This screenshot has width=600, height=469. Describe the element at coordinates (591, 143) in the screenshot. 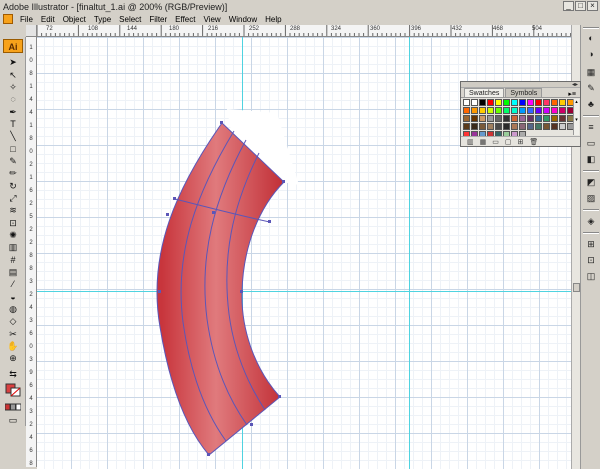

I see `gradient-panel-icon: ▭` at that location.